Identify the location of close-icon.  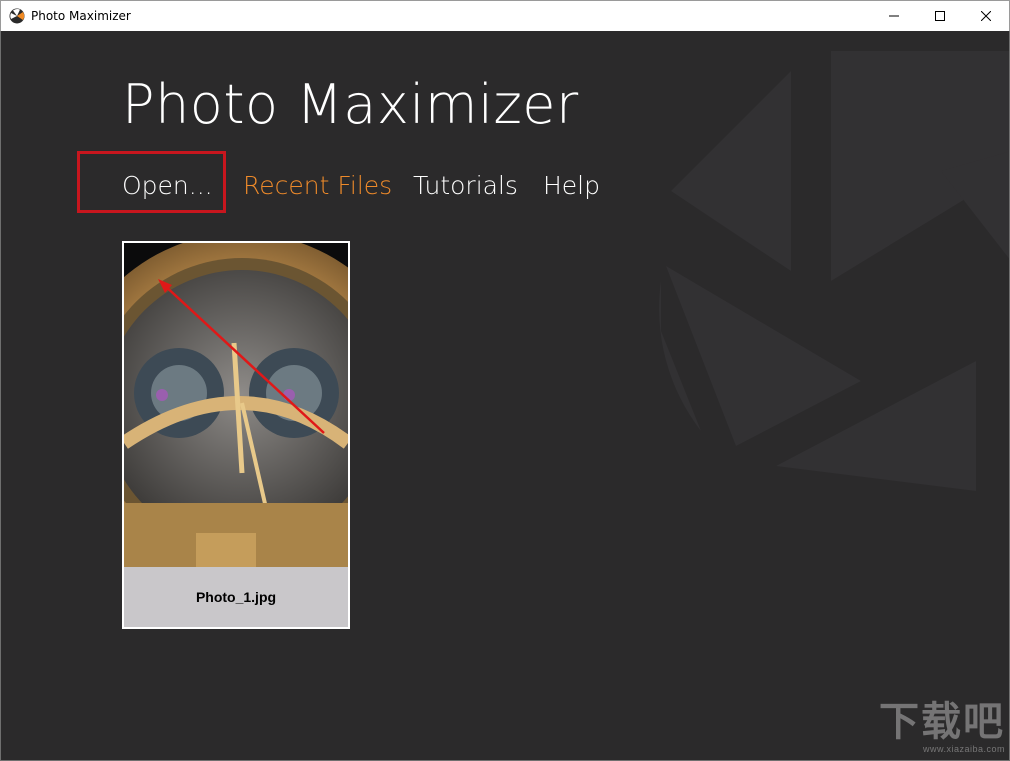
(986, 16).